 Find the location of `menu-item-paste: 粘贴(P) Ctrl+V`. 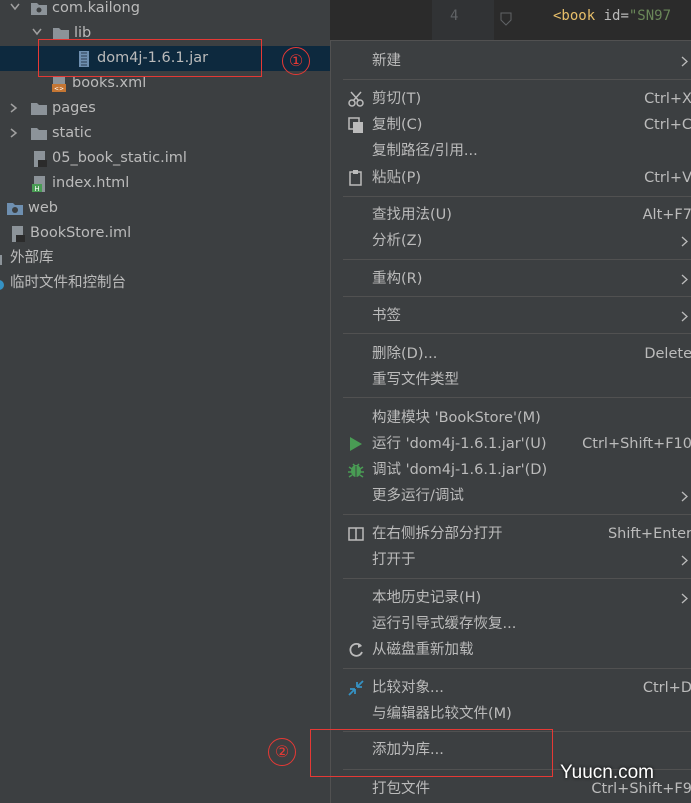

menu-item-paste: 粘贴(P) Ctrl+V is located at coordinates (511, 178).